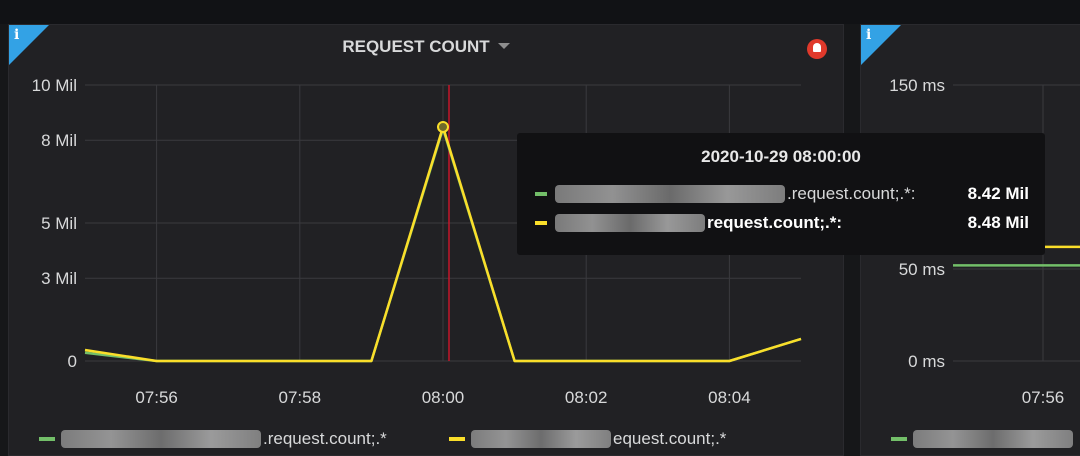 This screenshot has height=456, width=1080. What do you see at coordinates (926, 361) in the screenshot?
I see `y-tick-label: 0 ms` at bounding box center [926, 361].